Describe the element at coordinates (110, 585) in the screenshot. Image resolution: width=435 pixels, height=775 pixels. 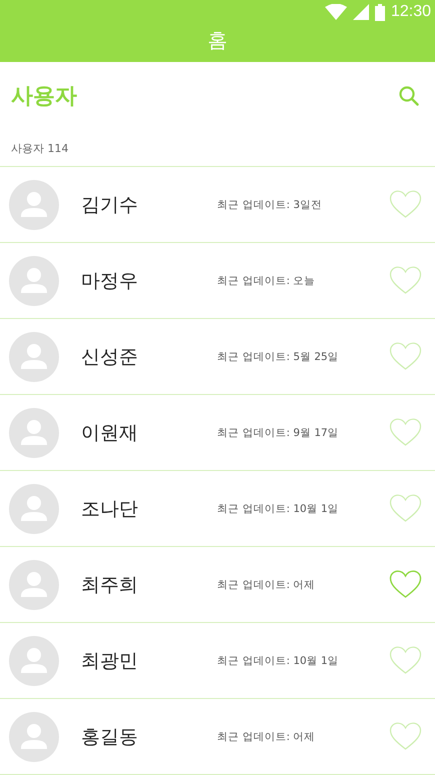
I see `user-name: 최주희` at that location.